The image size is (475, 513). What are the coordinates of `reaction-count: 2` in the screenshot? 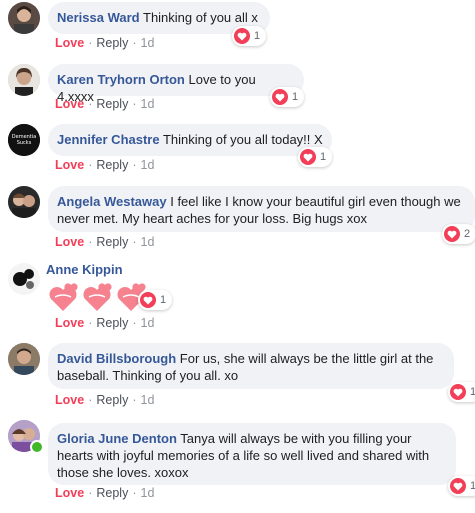 It's located at (458, 234).